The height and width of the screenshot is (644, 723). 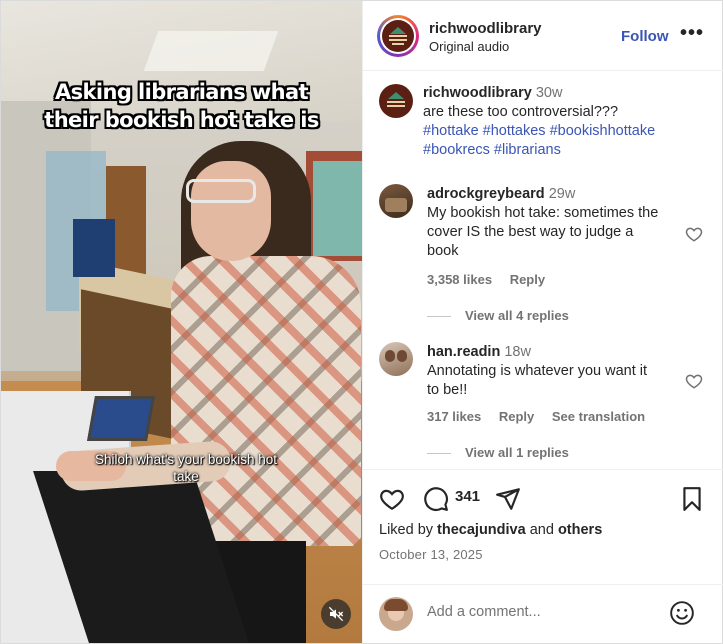 What do you see at coordinates (181, 92) in the screenshot?
I see `overlay-title-line: Asking librarians what` at bounding box center [181, 92].